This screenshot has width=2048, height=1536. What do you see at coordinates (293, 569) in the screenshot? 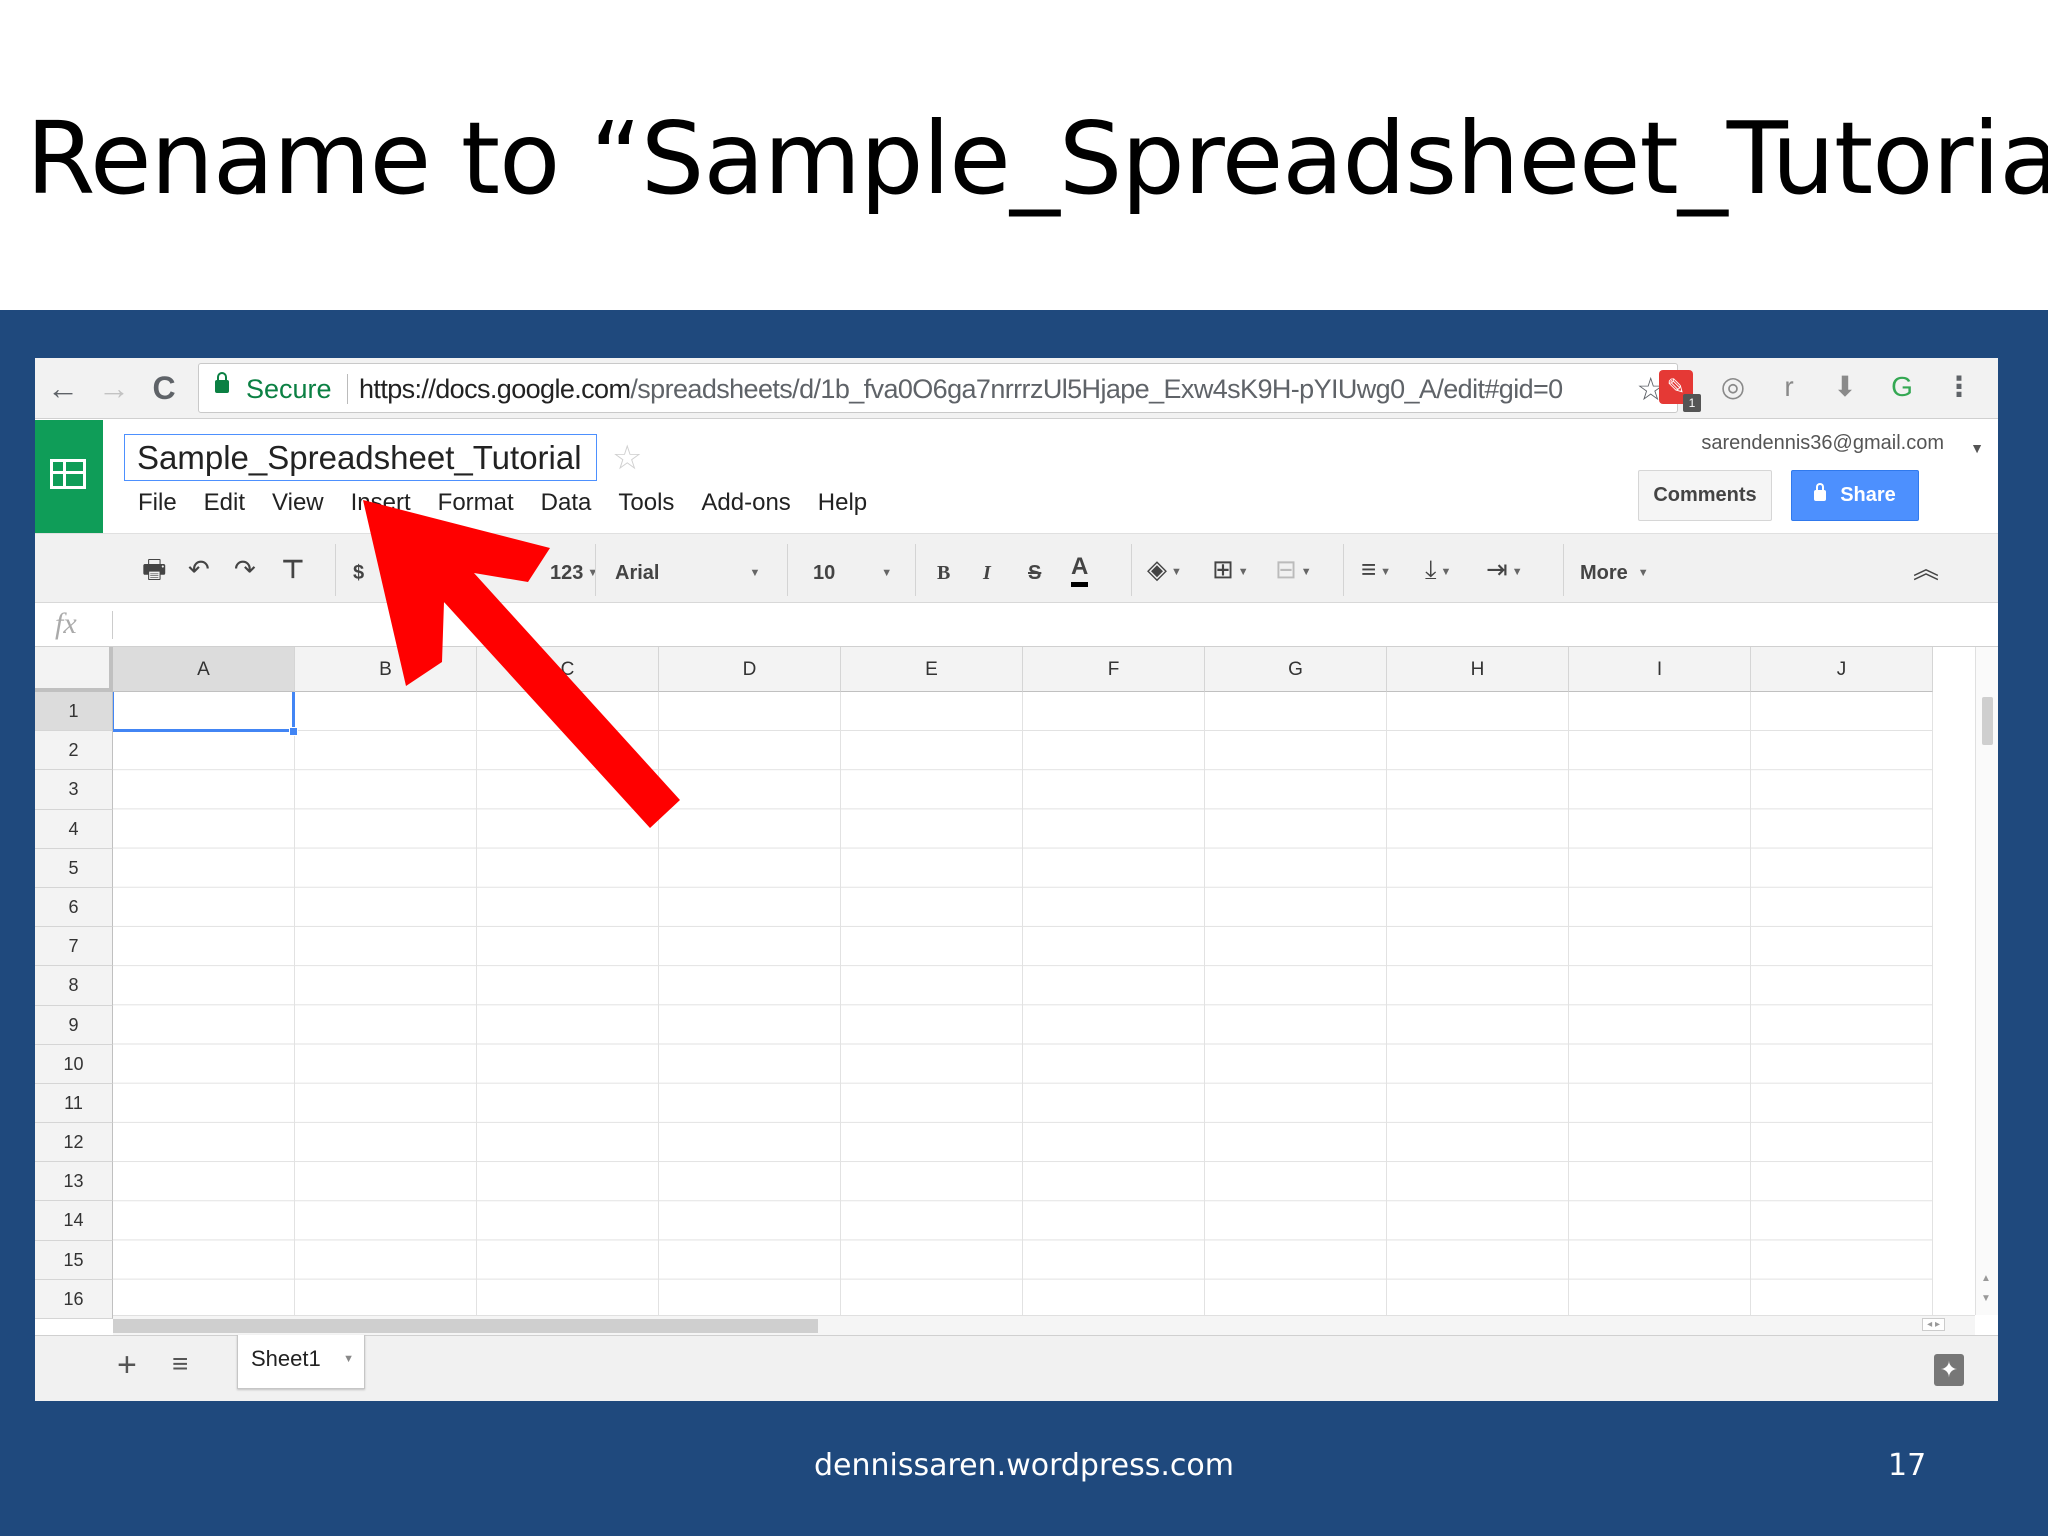
I see `paint-format-icon: ⊤` at bounding box center [293, 569].